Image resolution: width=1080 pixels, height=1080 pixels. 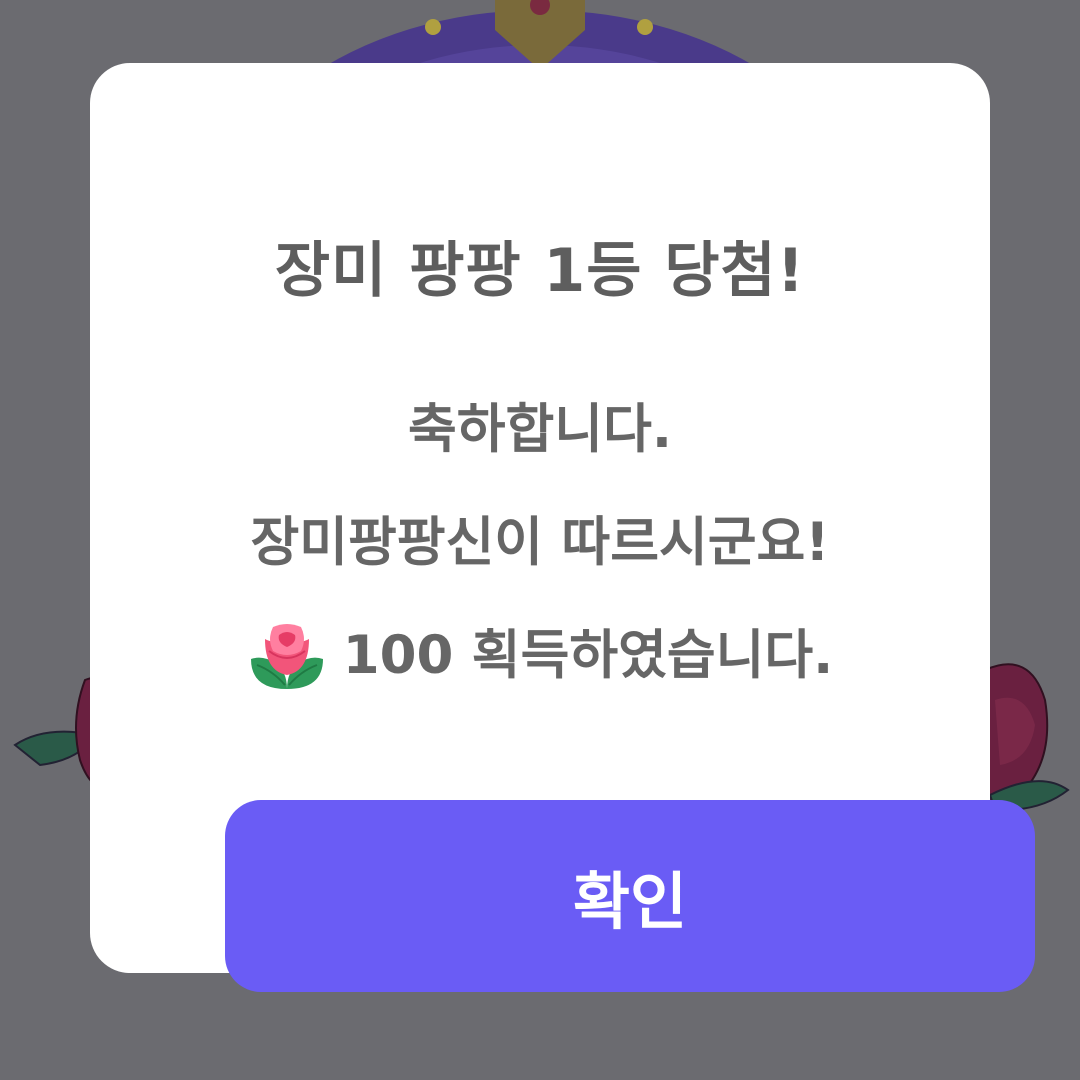 I want to click on reward-text: 100 획득하였습니다., so click(x=588, y=655).